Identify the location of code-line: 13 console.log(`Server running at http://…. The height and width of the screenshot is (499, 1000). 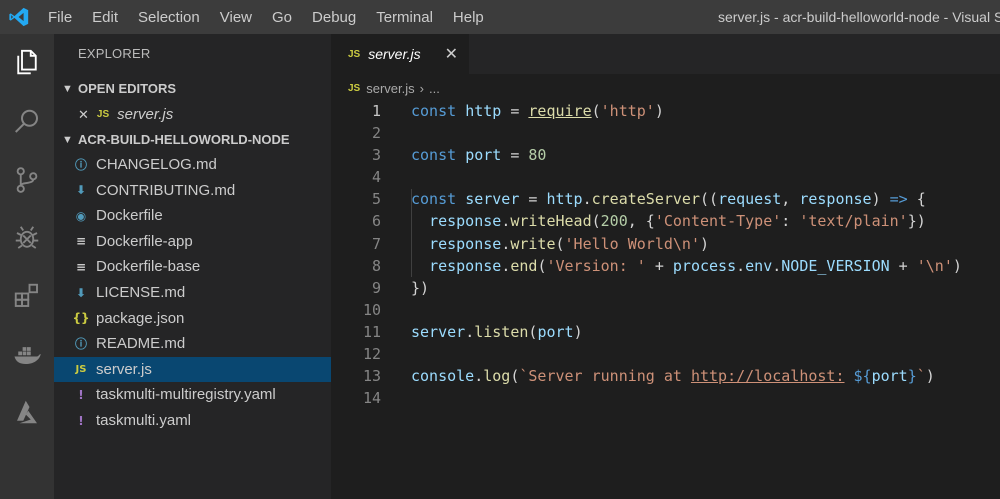
(665, 376).